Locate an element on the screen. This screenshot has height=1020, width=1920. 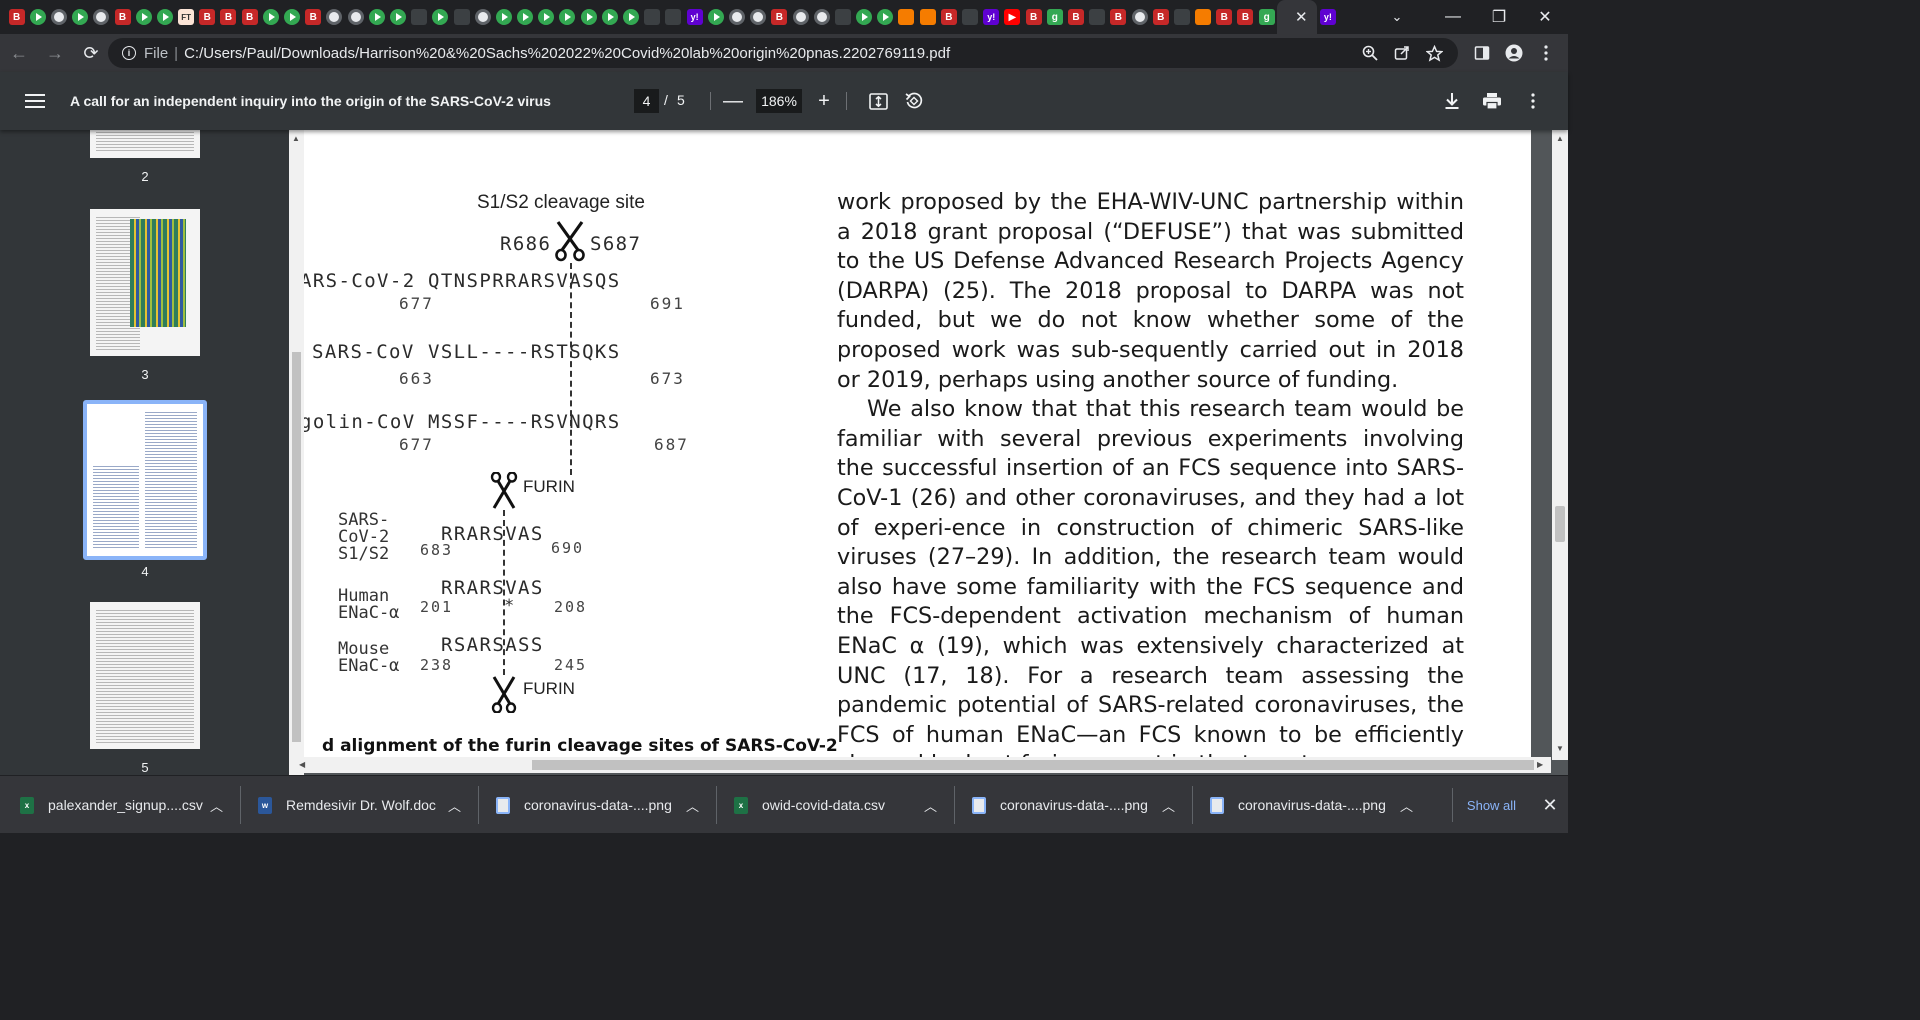
bookmark-star-icon is located at coordinates (1434, 53).